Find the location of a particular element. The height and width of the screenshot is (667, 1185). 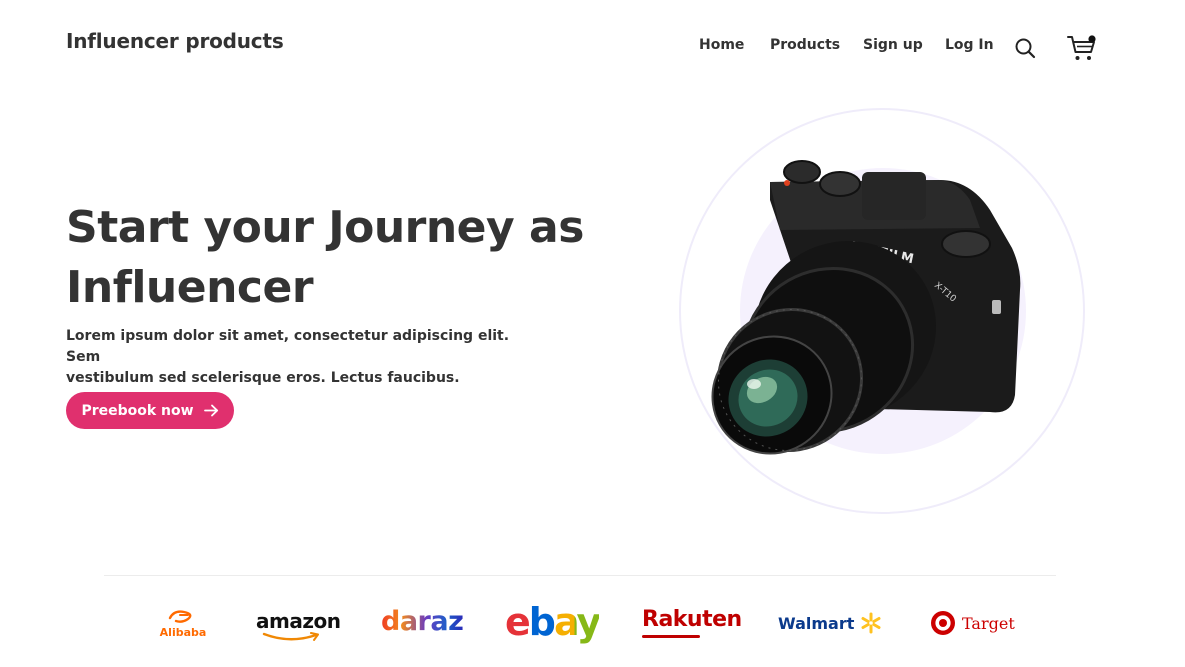

amazon-text: amazon is located at coordinates (298, 621).